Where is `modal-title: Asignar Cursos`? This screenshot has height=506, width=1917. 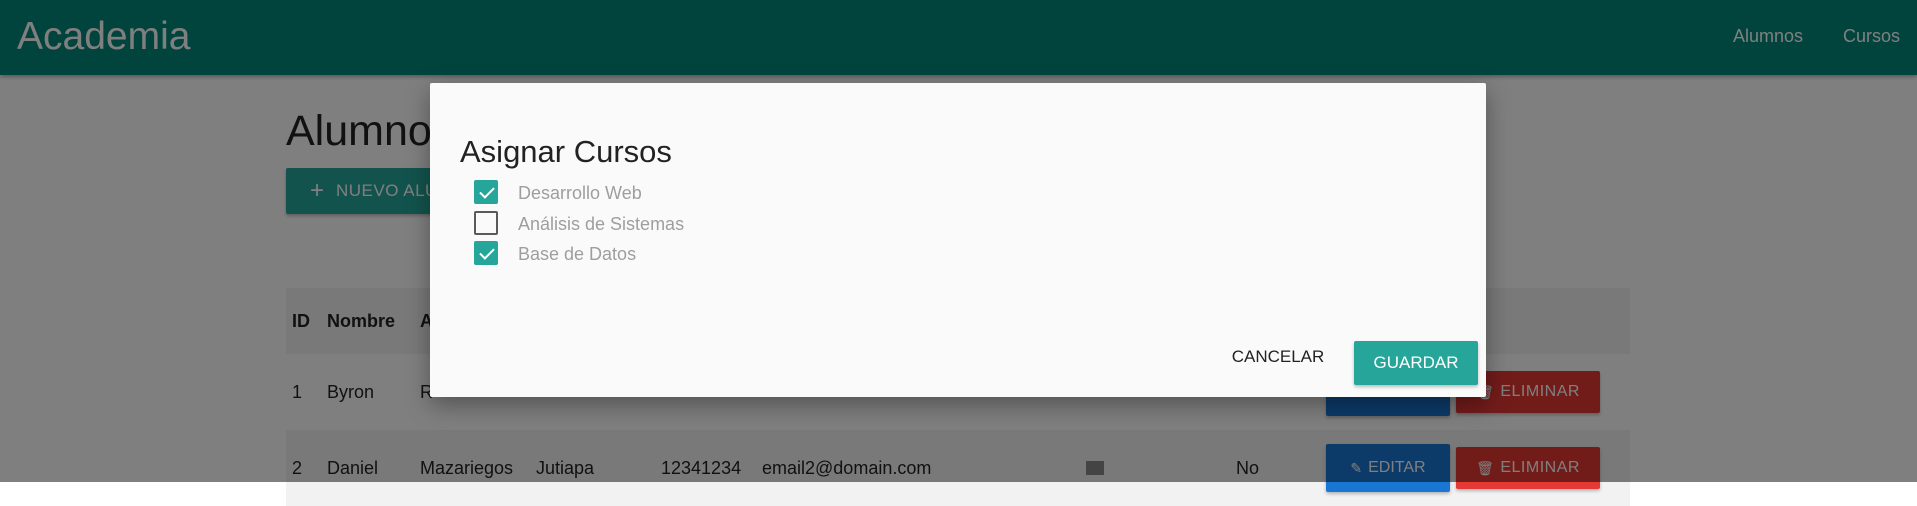
modal-title: Asignar Cursos is located at coordinates (566, 151).